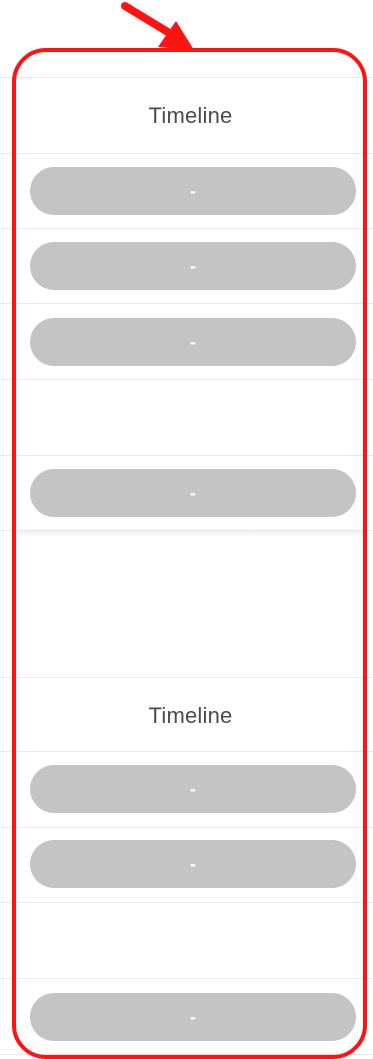 This screenshot has height=1059, width=373. I want to click on red-arrow-icon, so click(157, 26).